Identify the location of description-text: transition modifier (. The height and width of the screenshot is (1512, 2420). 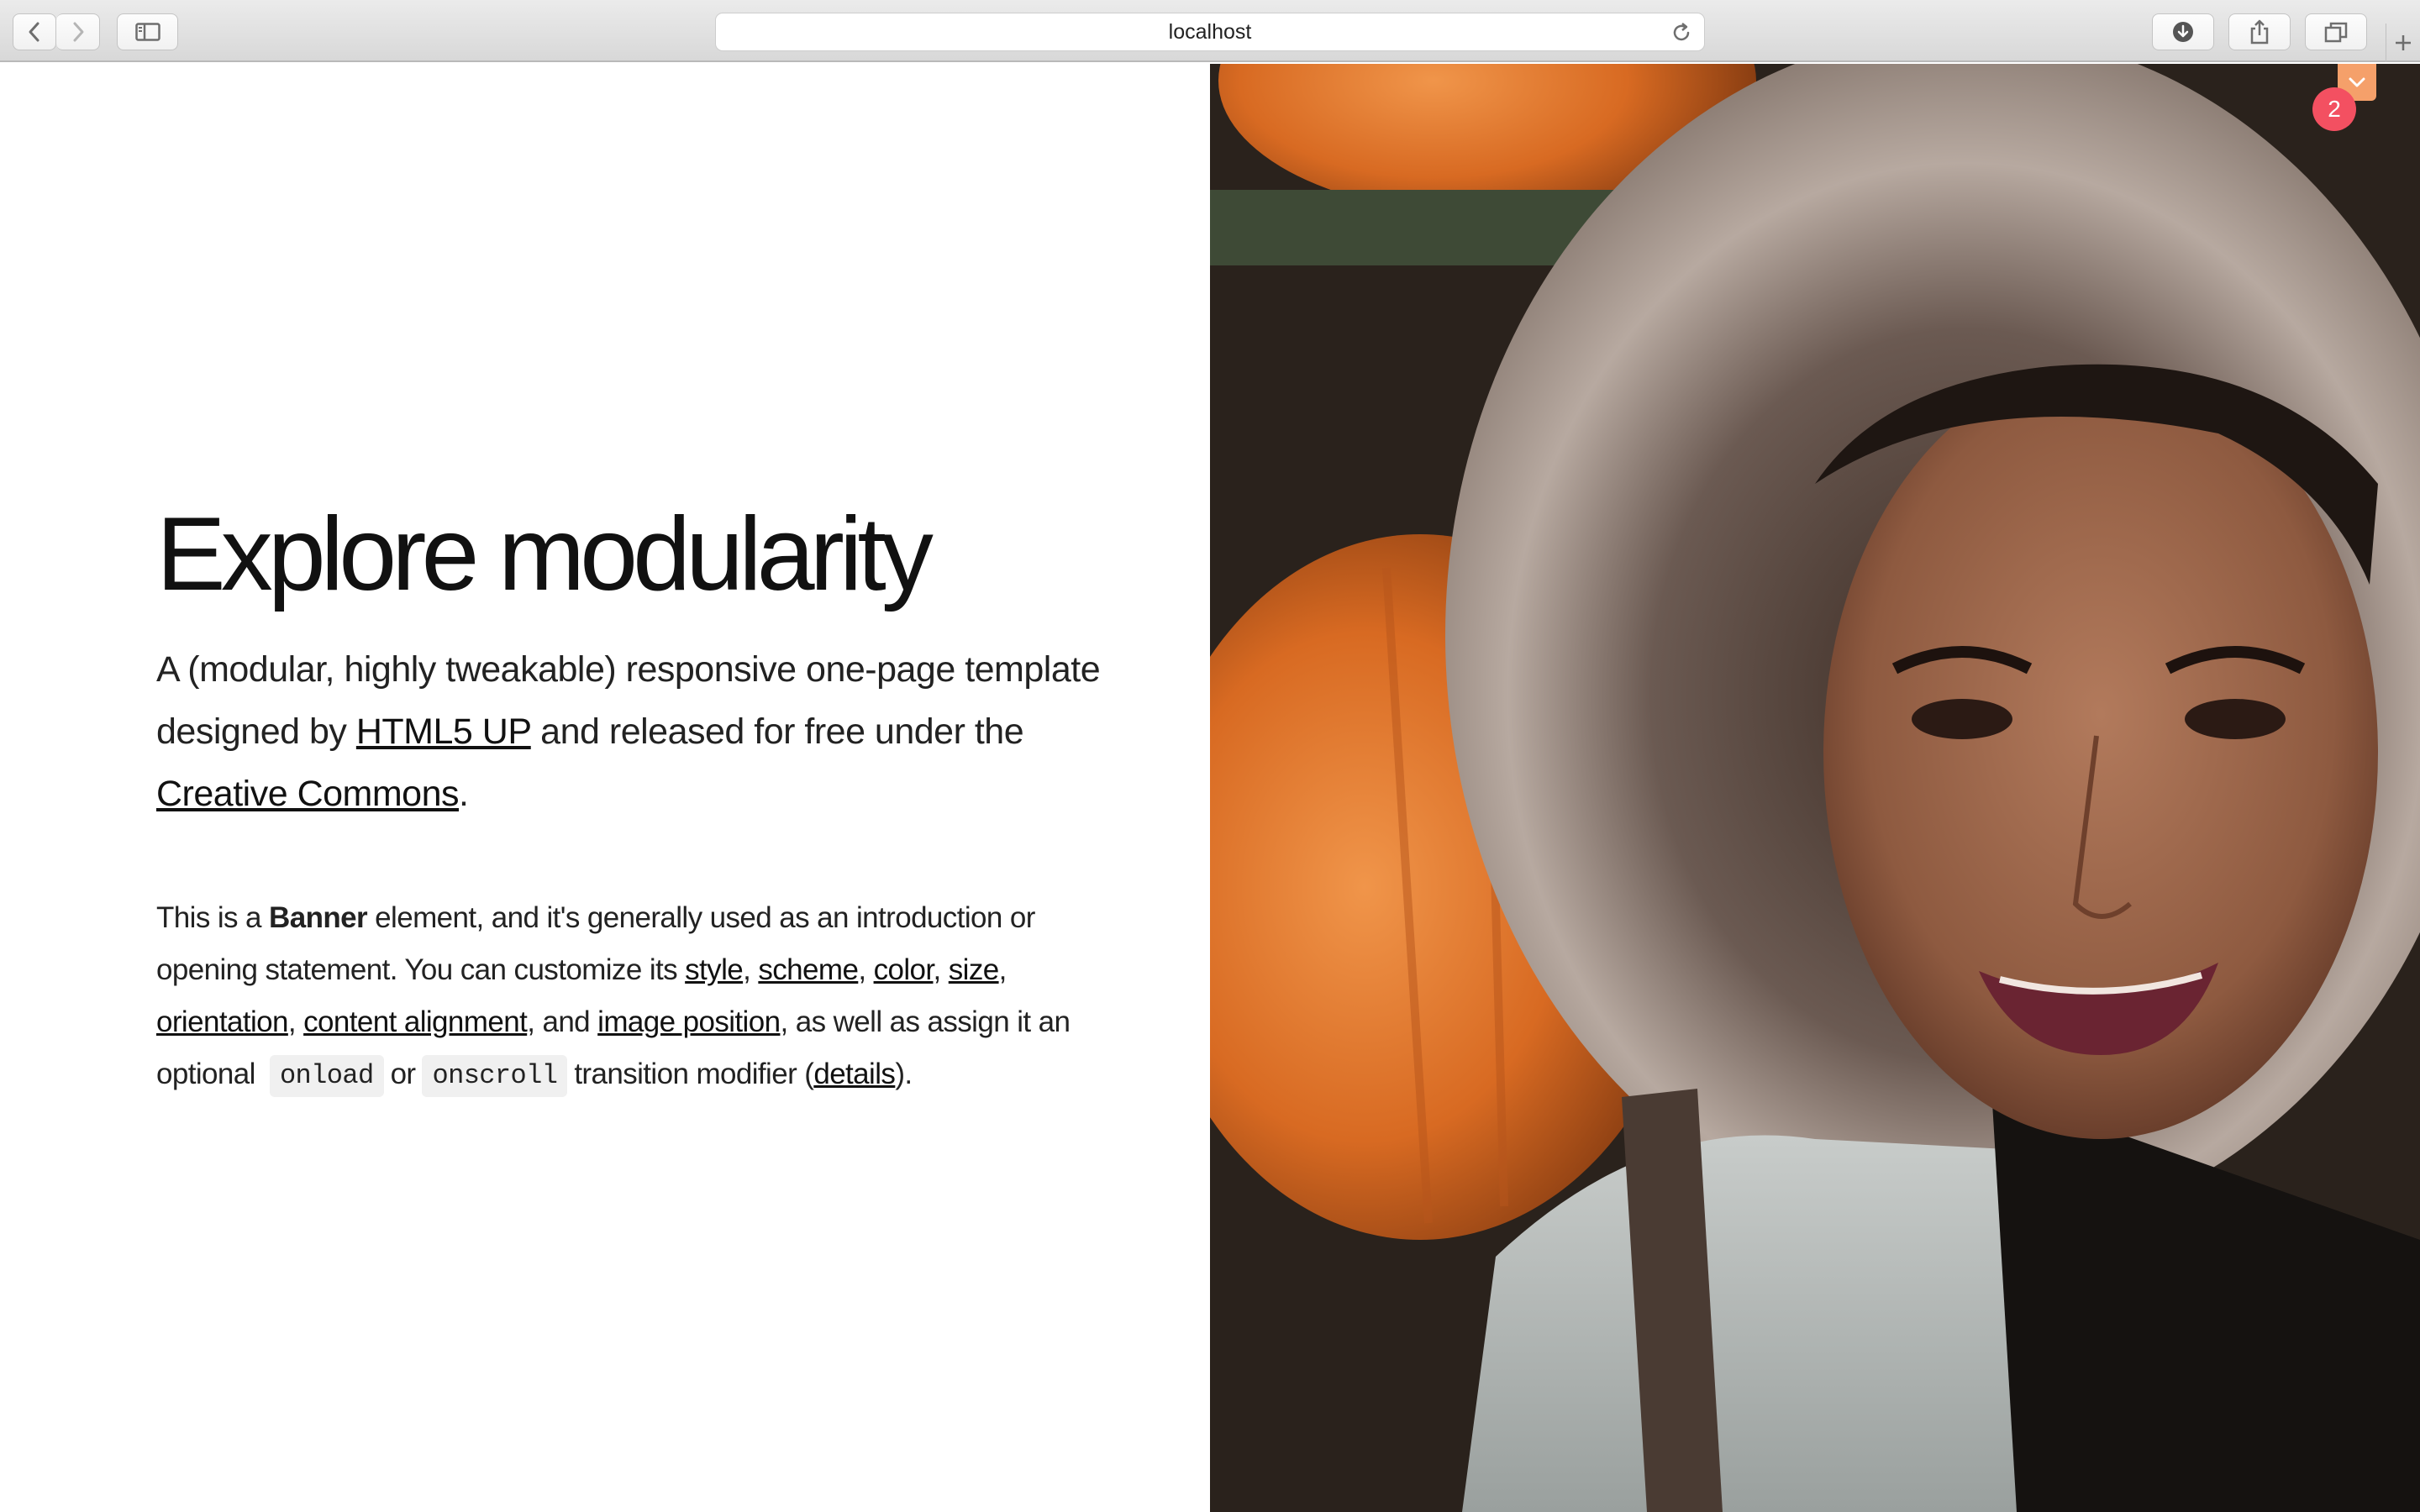
(694, 1074).